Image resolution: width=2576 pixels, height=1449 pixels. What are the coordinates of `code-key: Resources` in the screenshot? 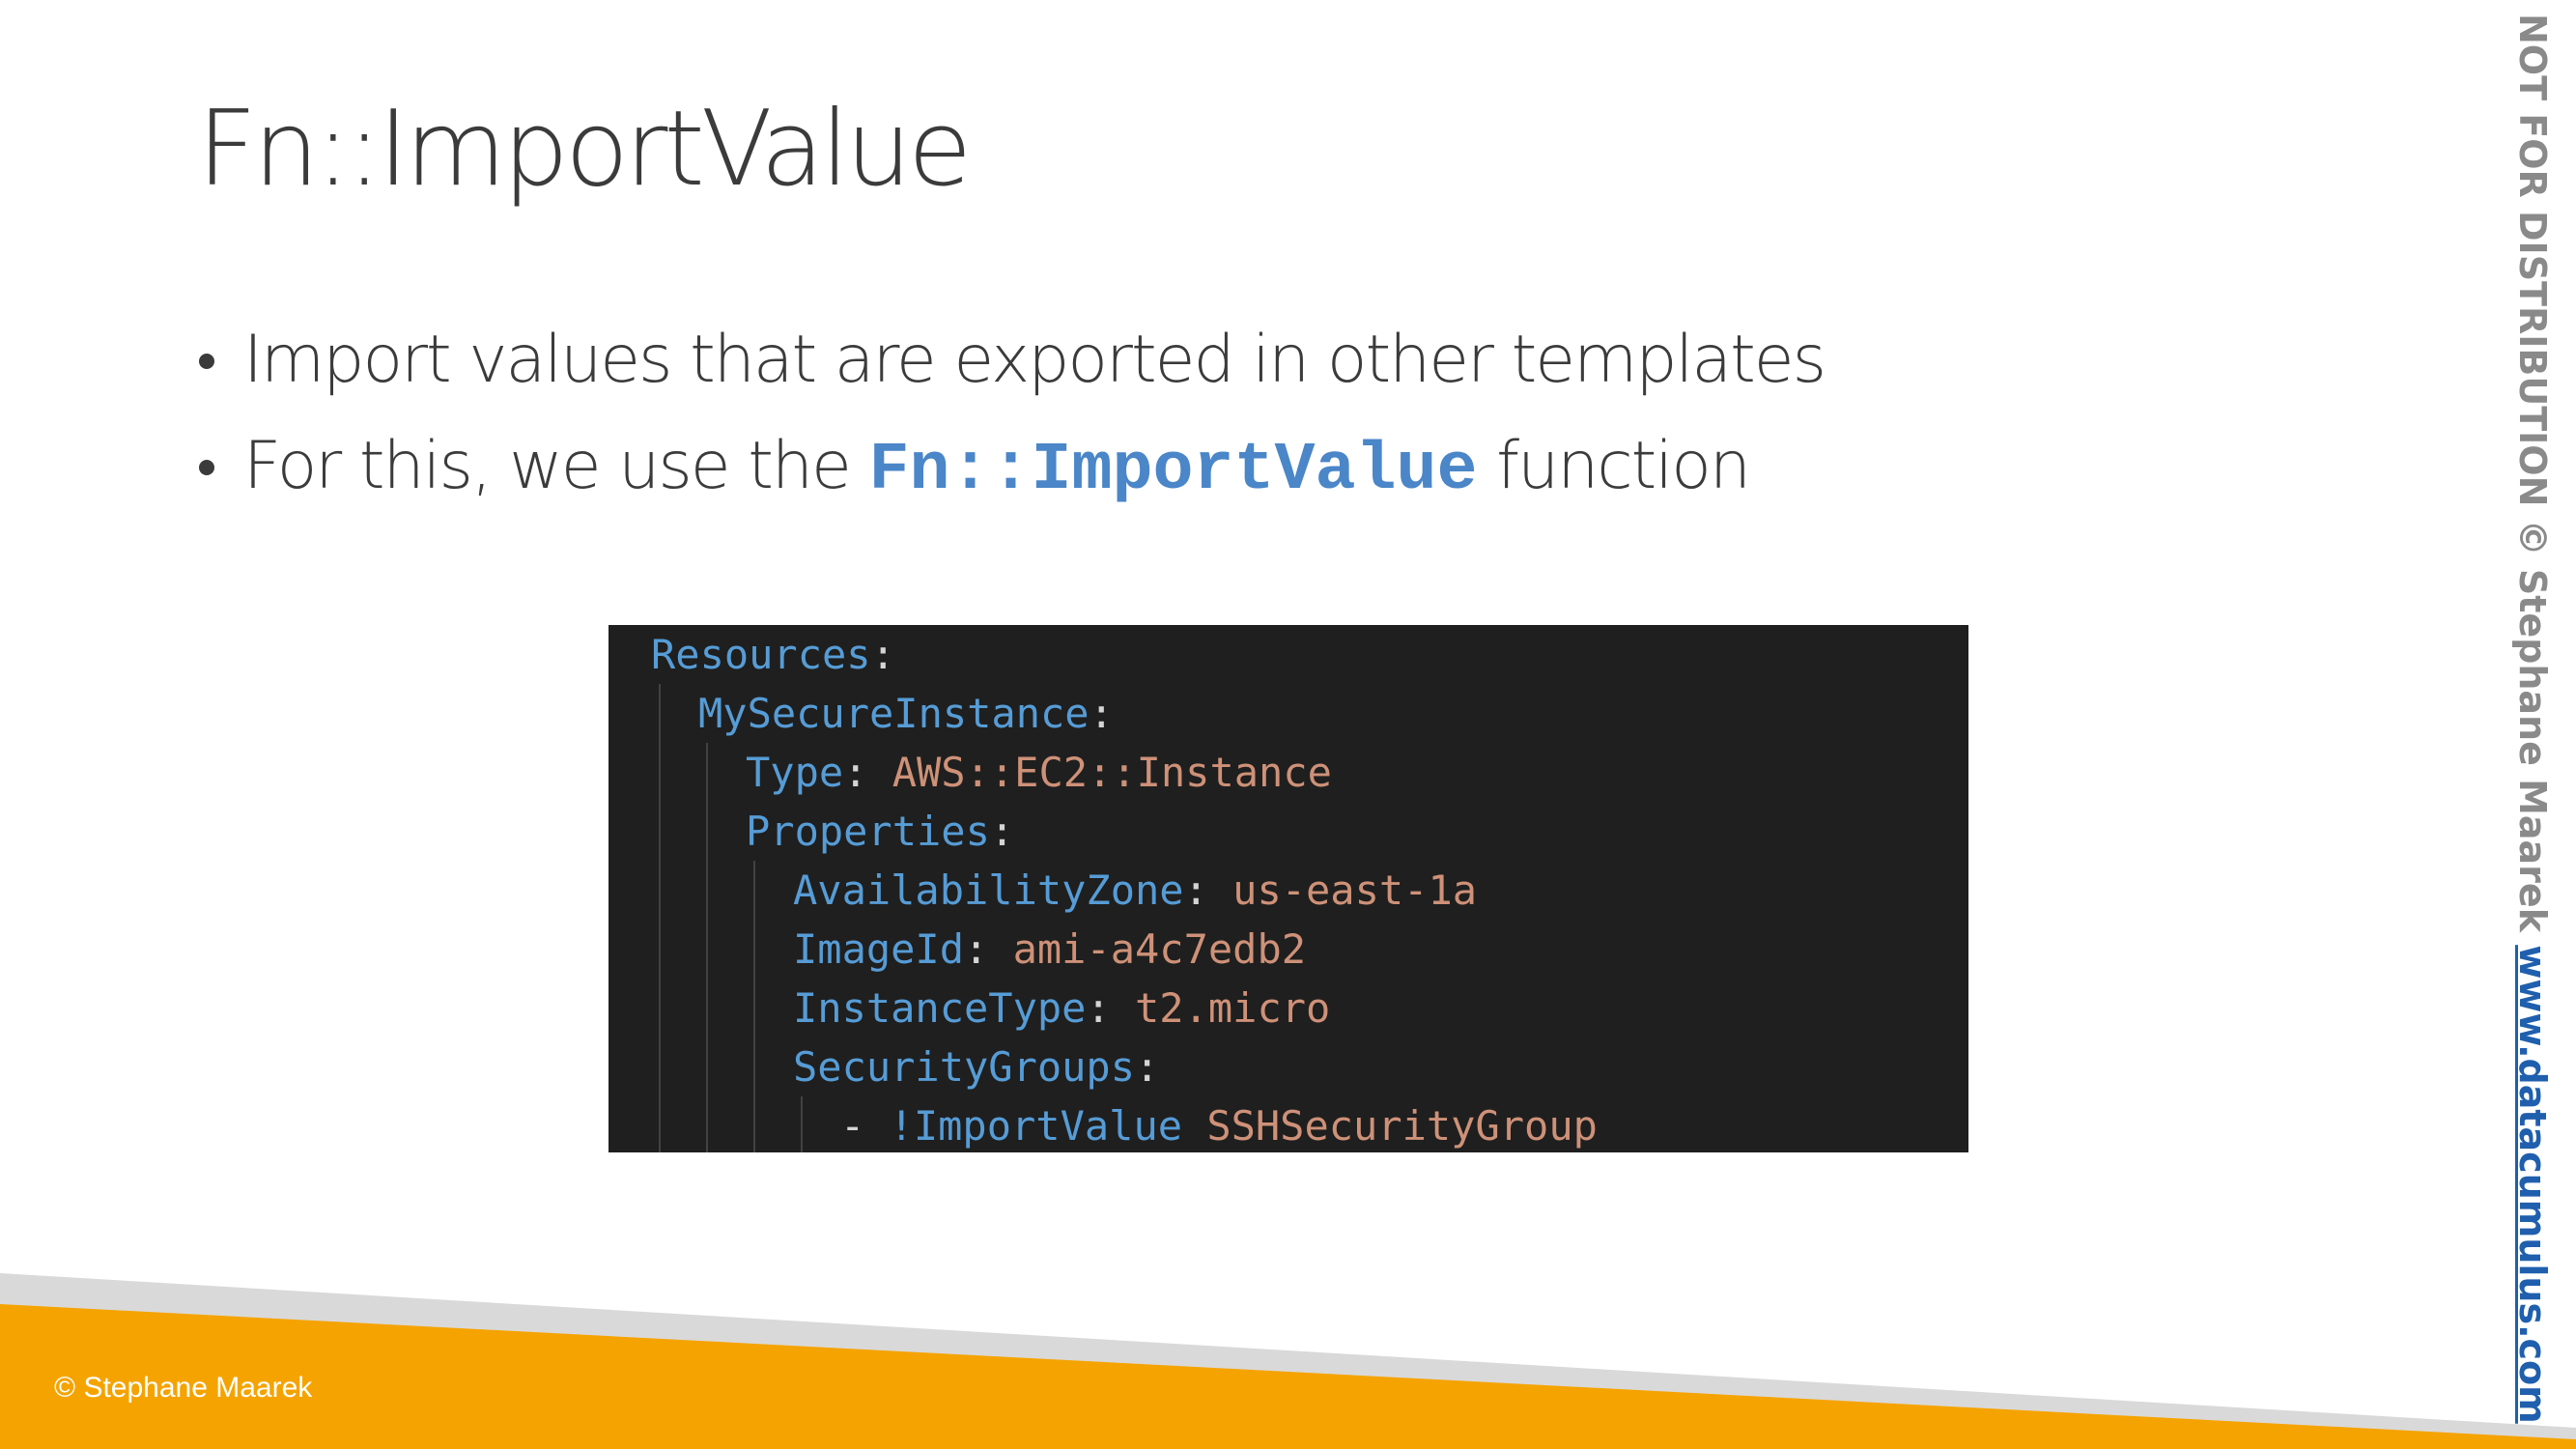 It's located at (761, 654).